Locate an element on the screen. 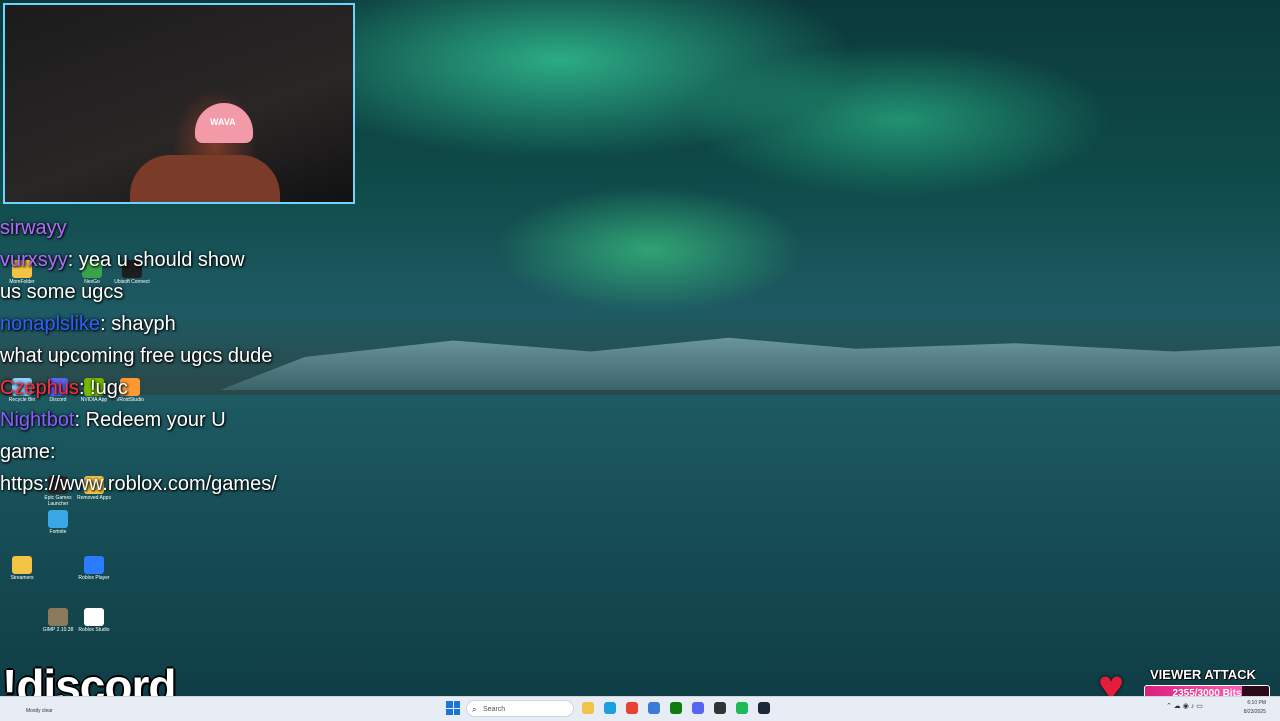 This screenshot has height=721, width=1280. chat-message: us some ugcs is located at coordinates (62, 292).